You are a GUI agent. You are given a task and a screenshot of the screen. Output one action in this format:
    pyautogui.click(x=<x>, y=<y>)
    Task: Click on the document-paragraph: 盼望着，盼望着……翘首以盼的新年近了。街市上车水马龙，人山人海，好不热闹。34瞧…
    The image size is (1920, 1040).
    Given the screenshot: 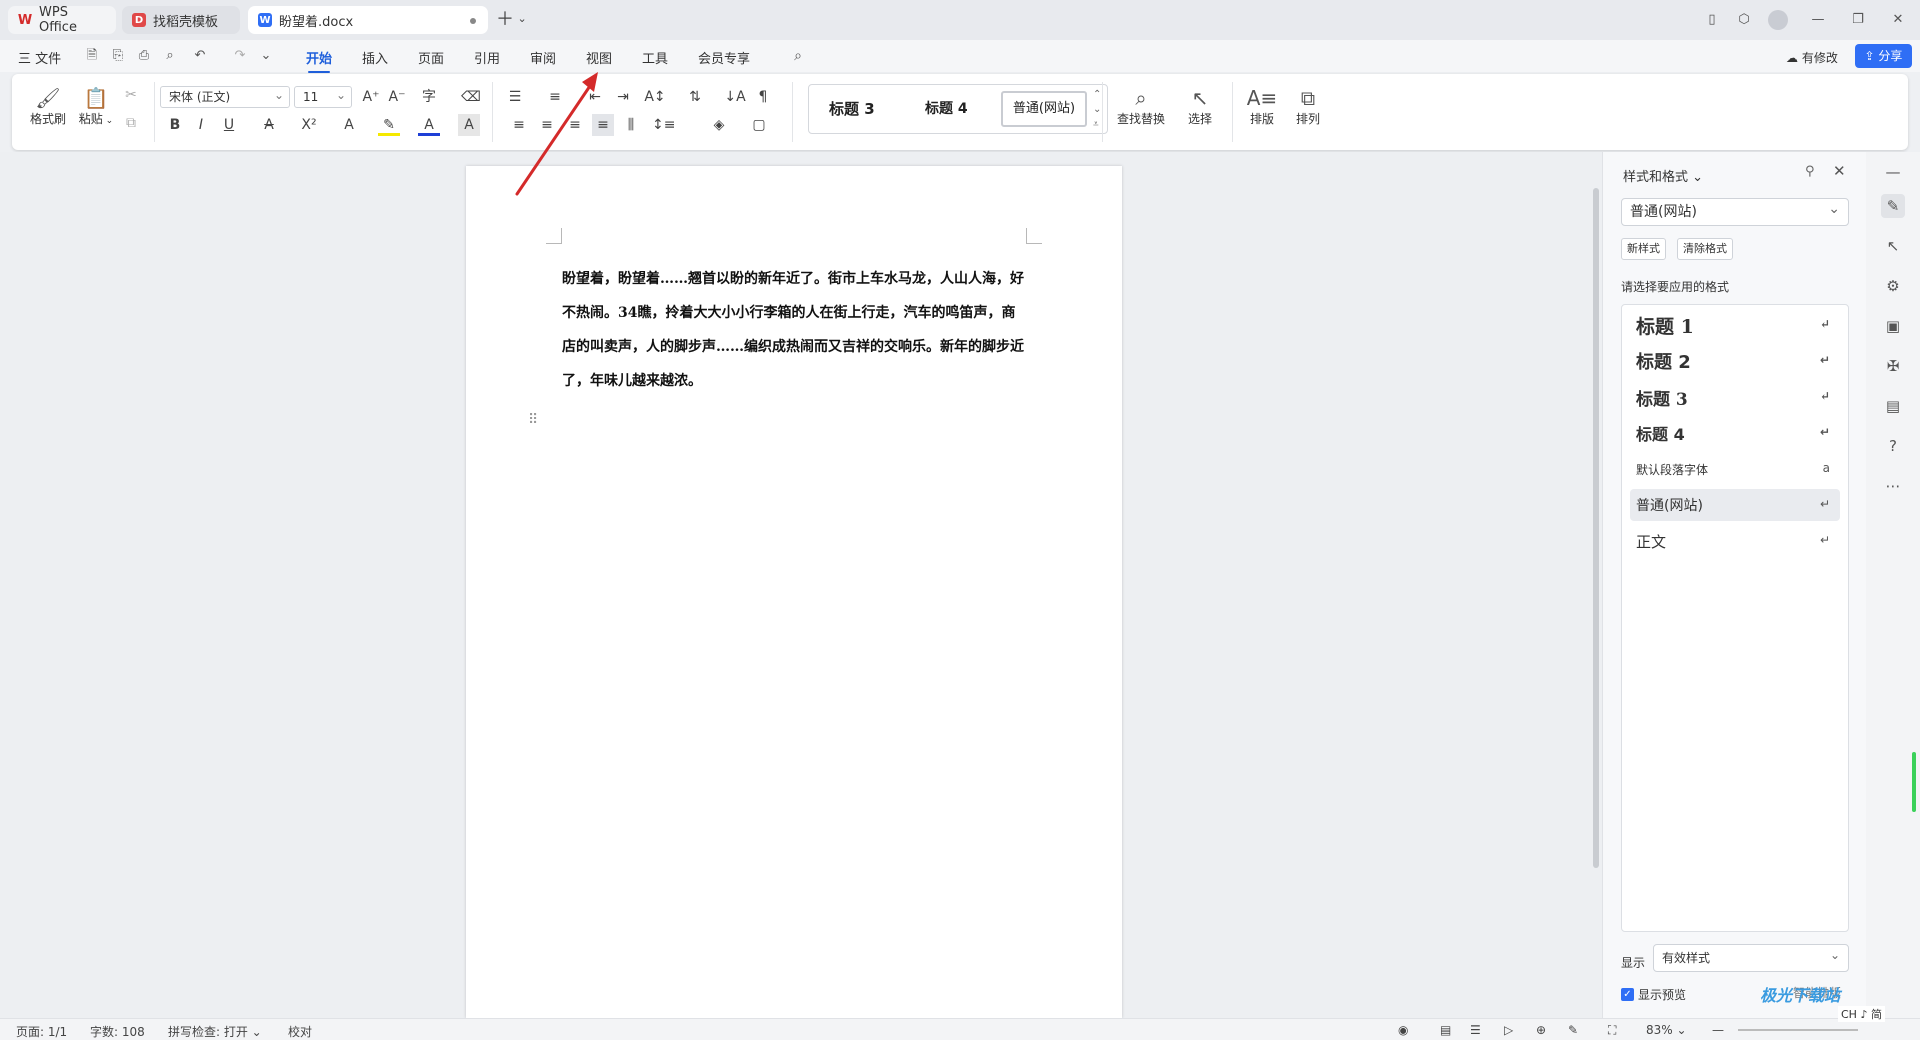 What is the action you would take?
    pyautogui.click(x=794, y=330)
    